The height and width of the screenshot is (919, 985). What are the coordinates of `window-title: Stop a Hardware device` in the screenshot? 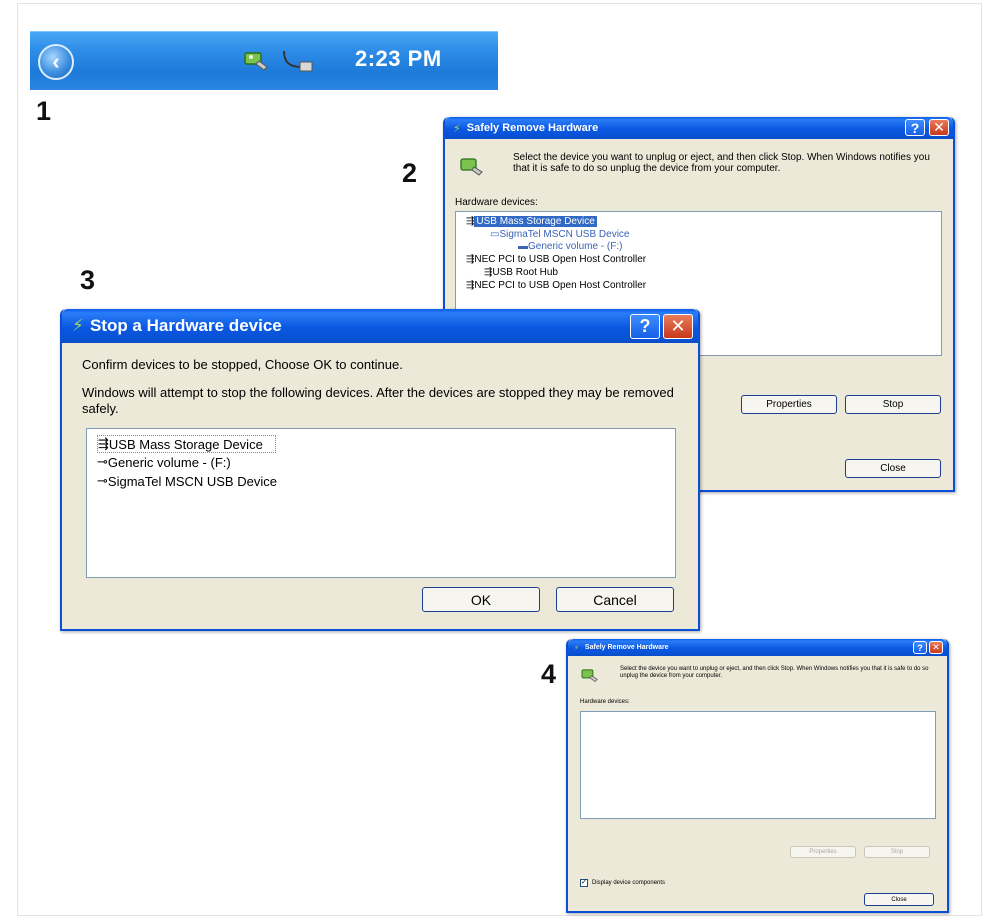 It's located at (185, 325).